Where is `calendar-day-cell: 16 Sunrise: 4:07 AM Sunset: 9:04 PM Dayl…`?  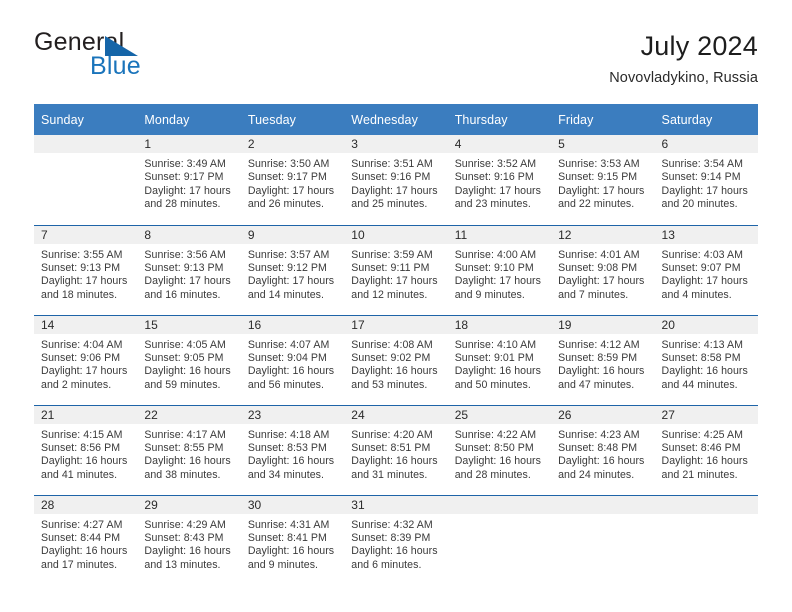 calendar-day-cell: 16 Sunrise: 4:07 AM Sunset: 9:04 PM Dayl… is located at coordinates (292, 359).